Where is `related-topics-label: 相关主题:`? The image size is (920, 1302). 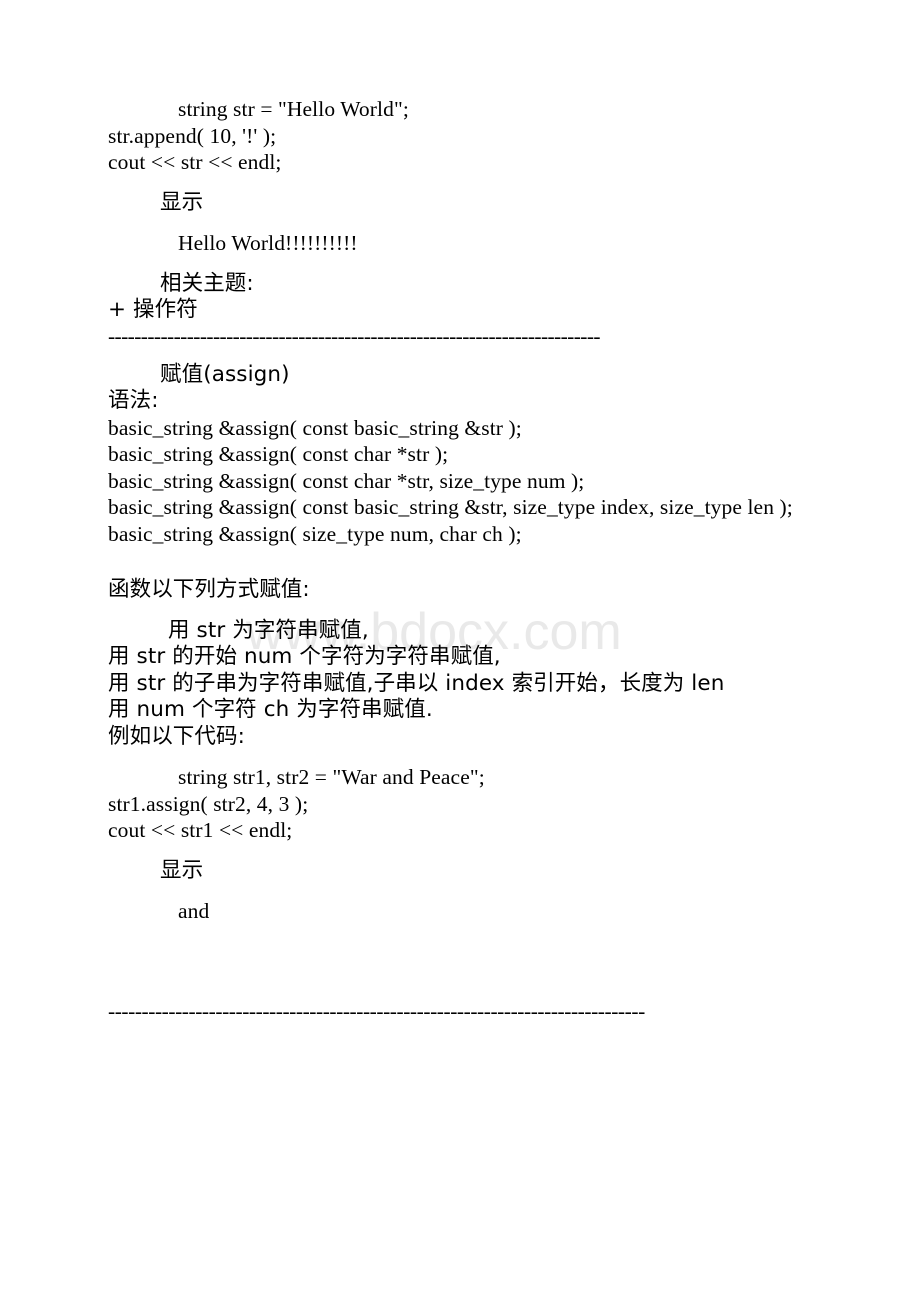
related-topics-label: 相关主题: is located at coordinates (207, 283).